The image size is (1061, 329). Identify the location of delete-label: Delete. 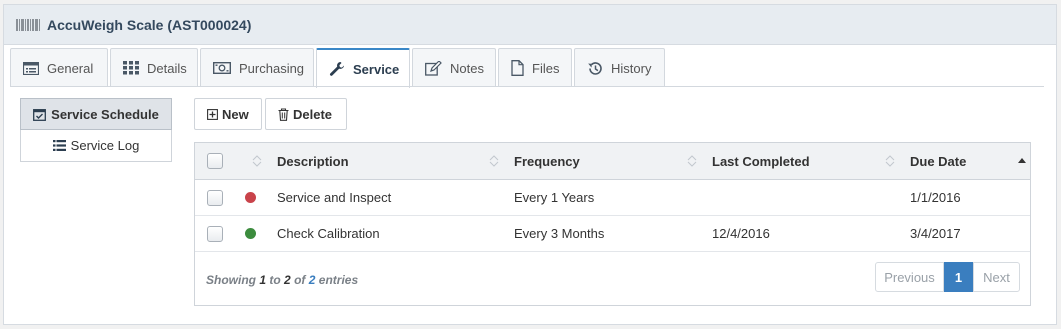
(313, 114).